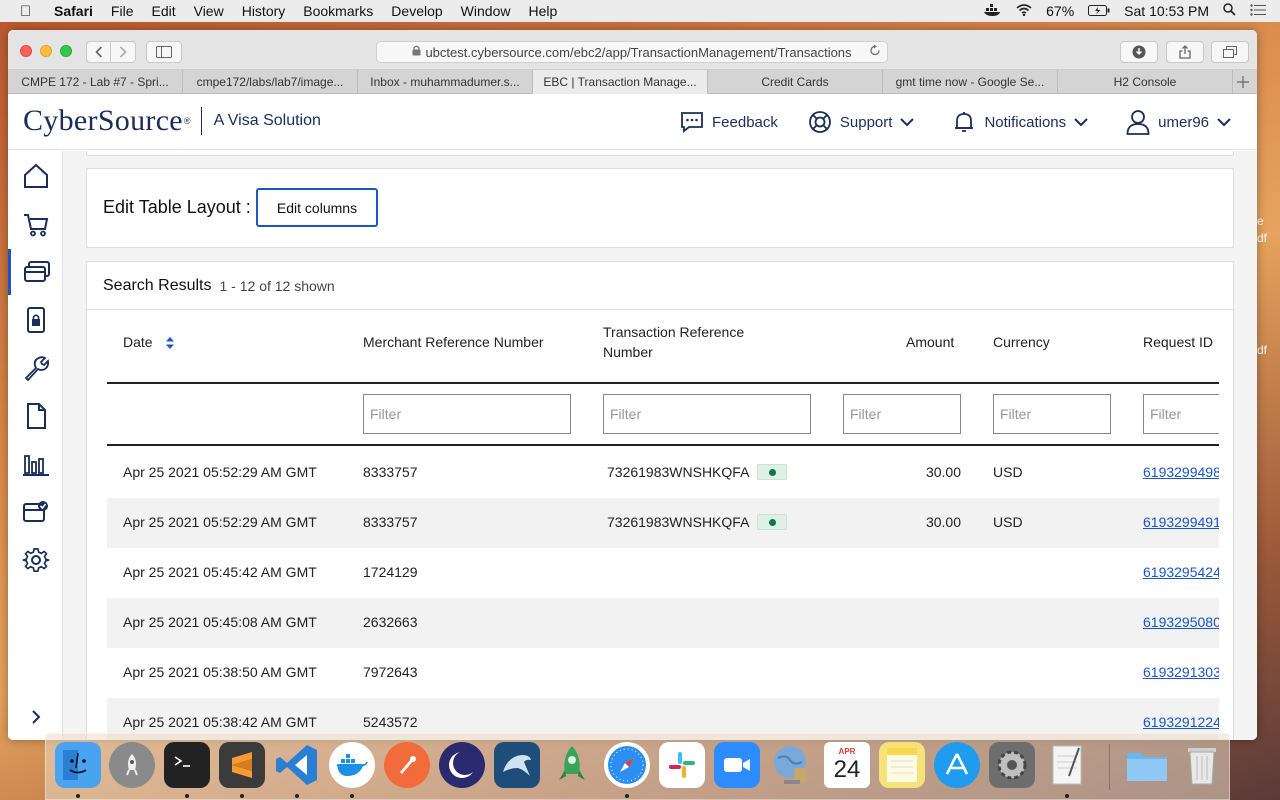 Image resolution: width=1280 pixels, height=800 pixels. I want to click on reload-icon, so click(875, 52).